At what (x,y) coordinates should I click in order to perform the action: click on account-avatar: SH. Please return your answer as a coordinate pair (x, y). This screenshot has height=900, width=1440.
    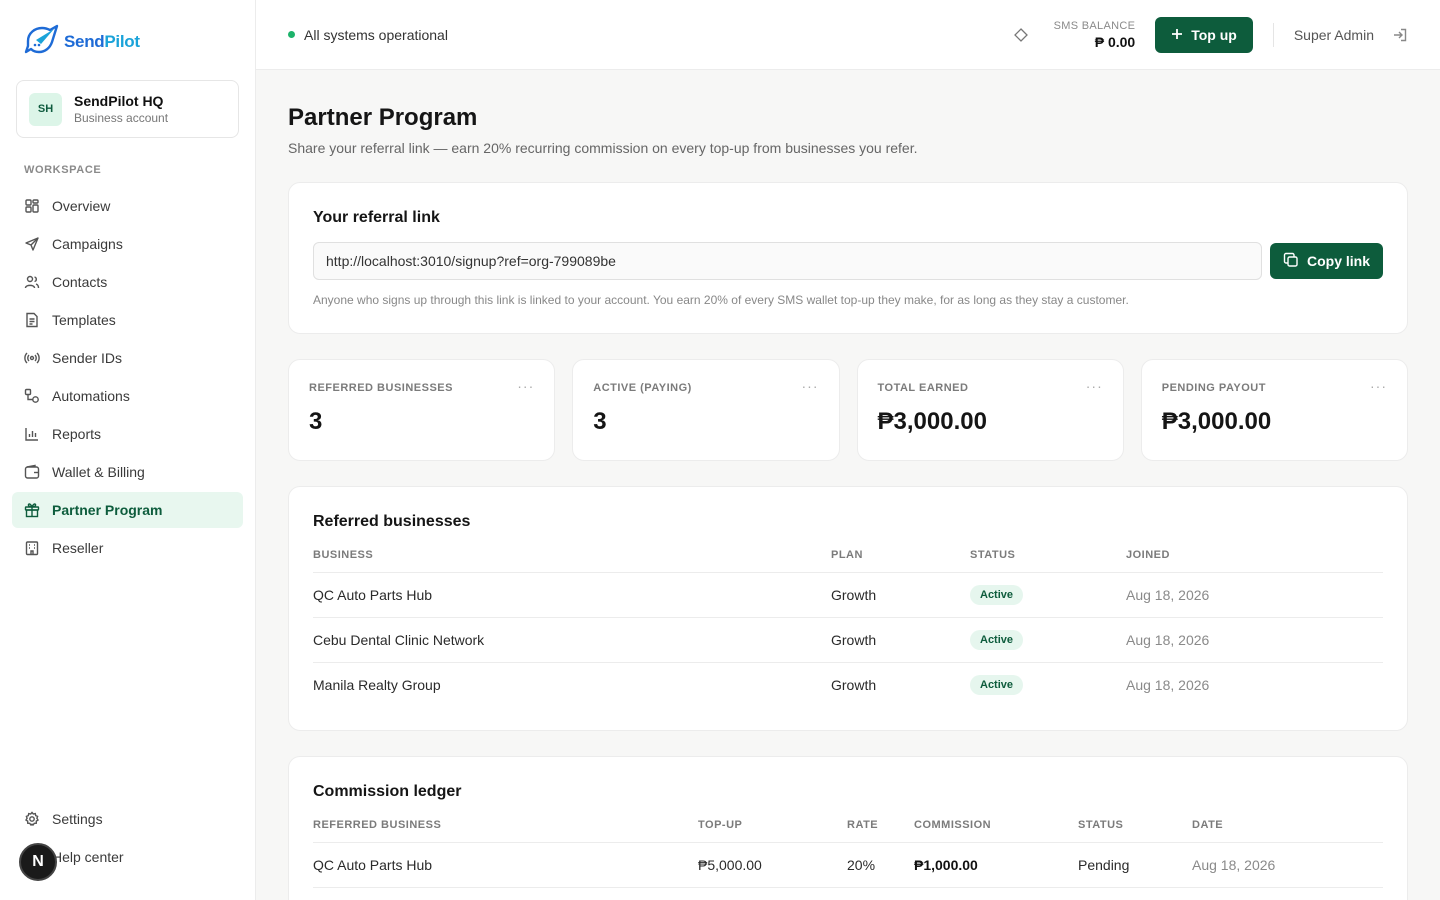
    Looking at the image, I should click on (45, 109).